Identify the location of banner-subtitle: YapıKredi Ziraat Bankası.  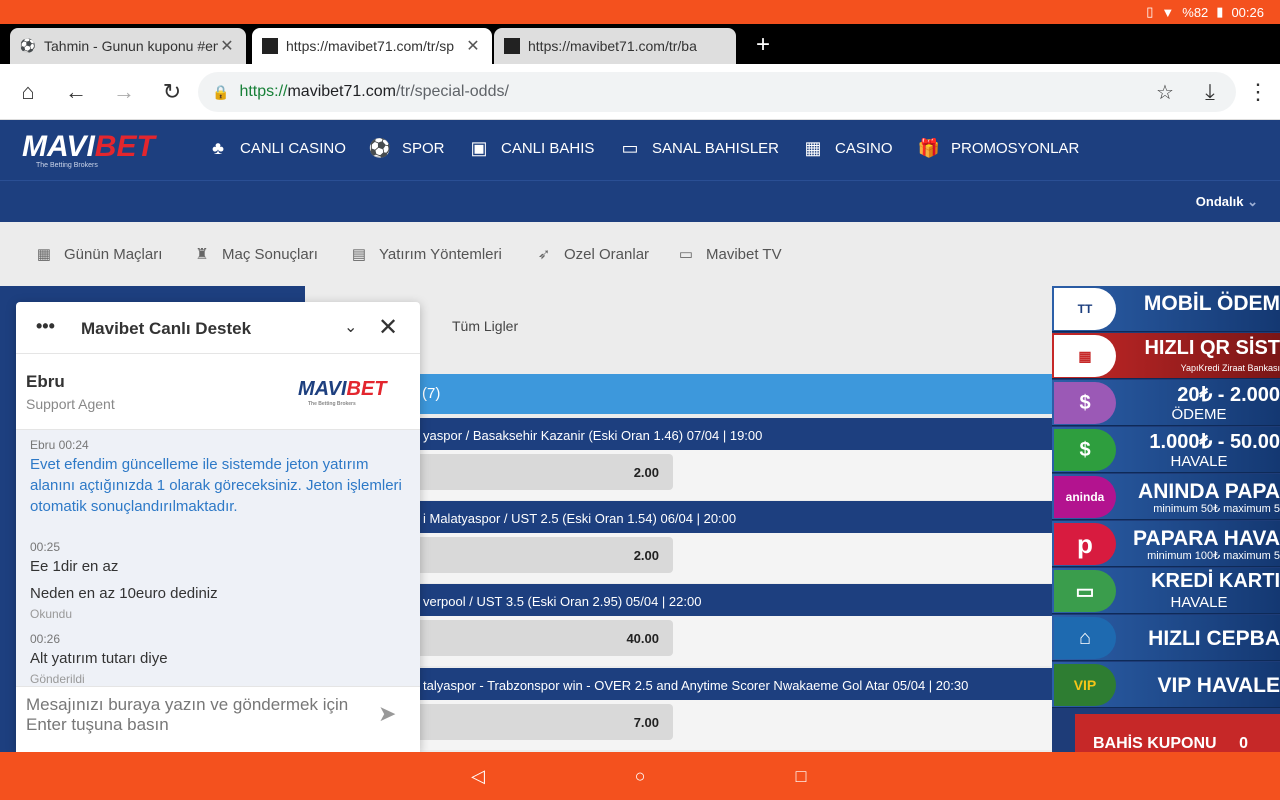
(1230, 368).